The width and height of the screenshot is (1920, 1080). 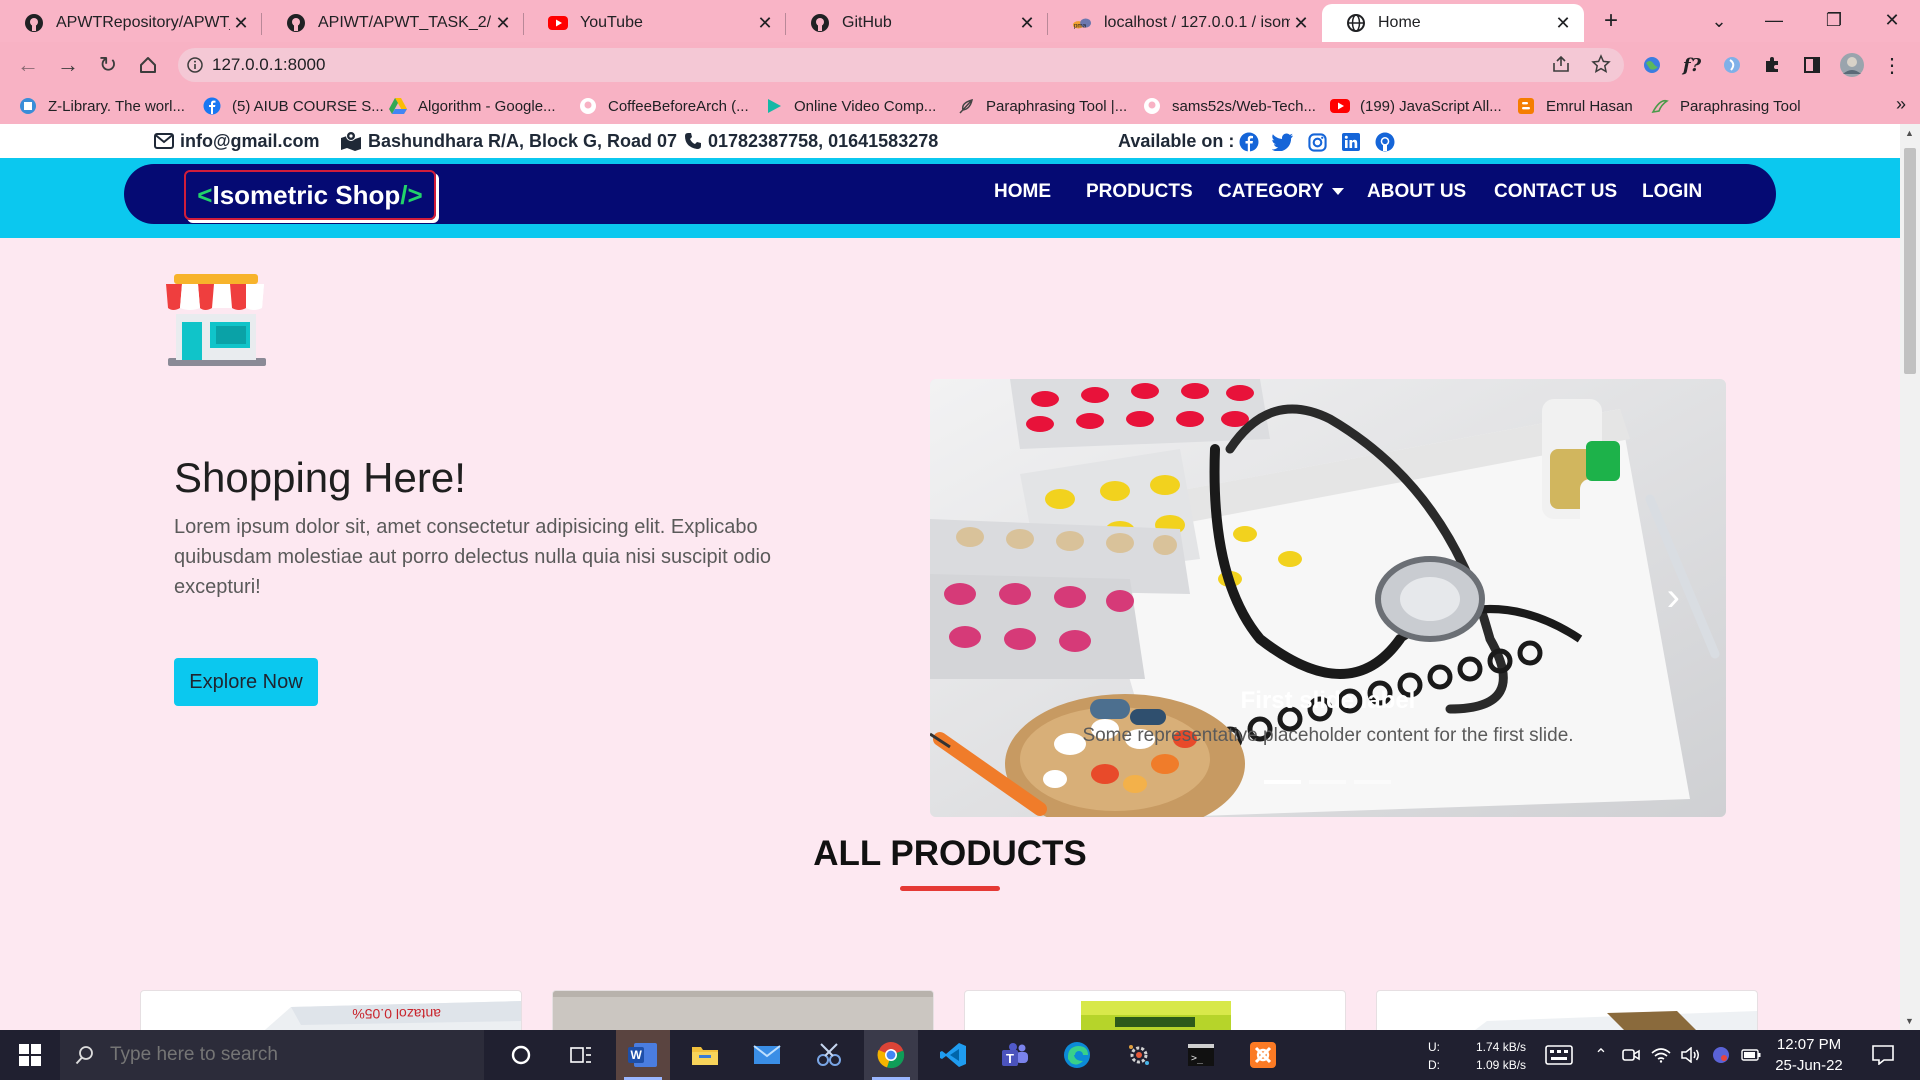 What do you see at coordinates (1526, 106) in the screenshot?
I see `blogger-icon` at bounding box center [1526, 106].